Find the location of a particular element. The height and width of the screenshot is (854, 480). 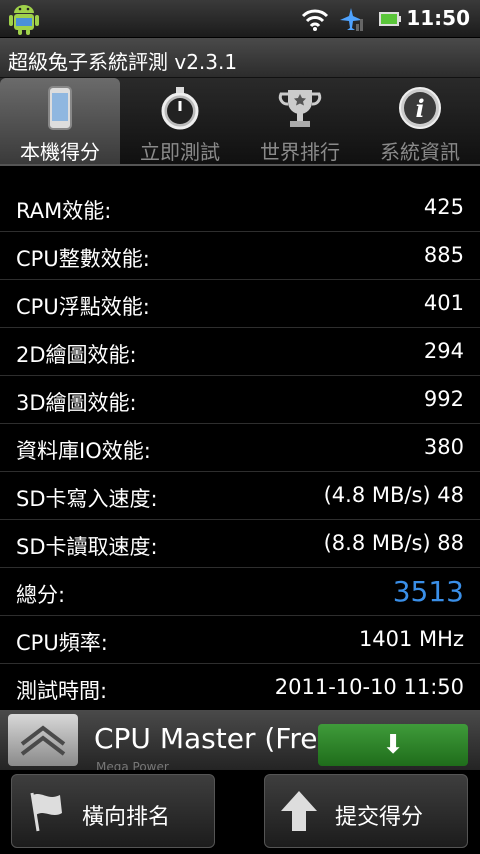

airplane-signal-icon is located at coordinates (351, 19).